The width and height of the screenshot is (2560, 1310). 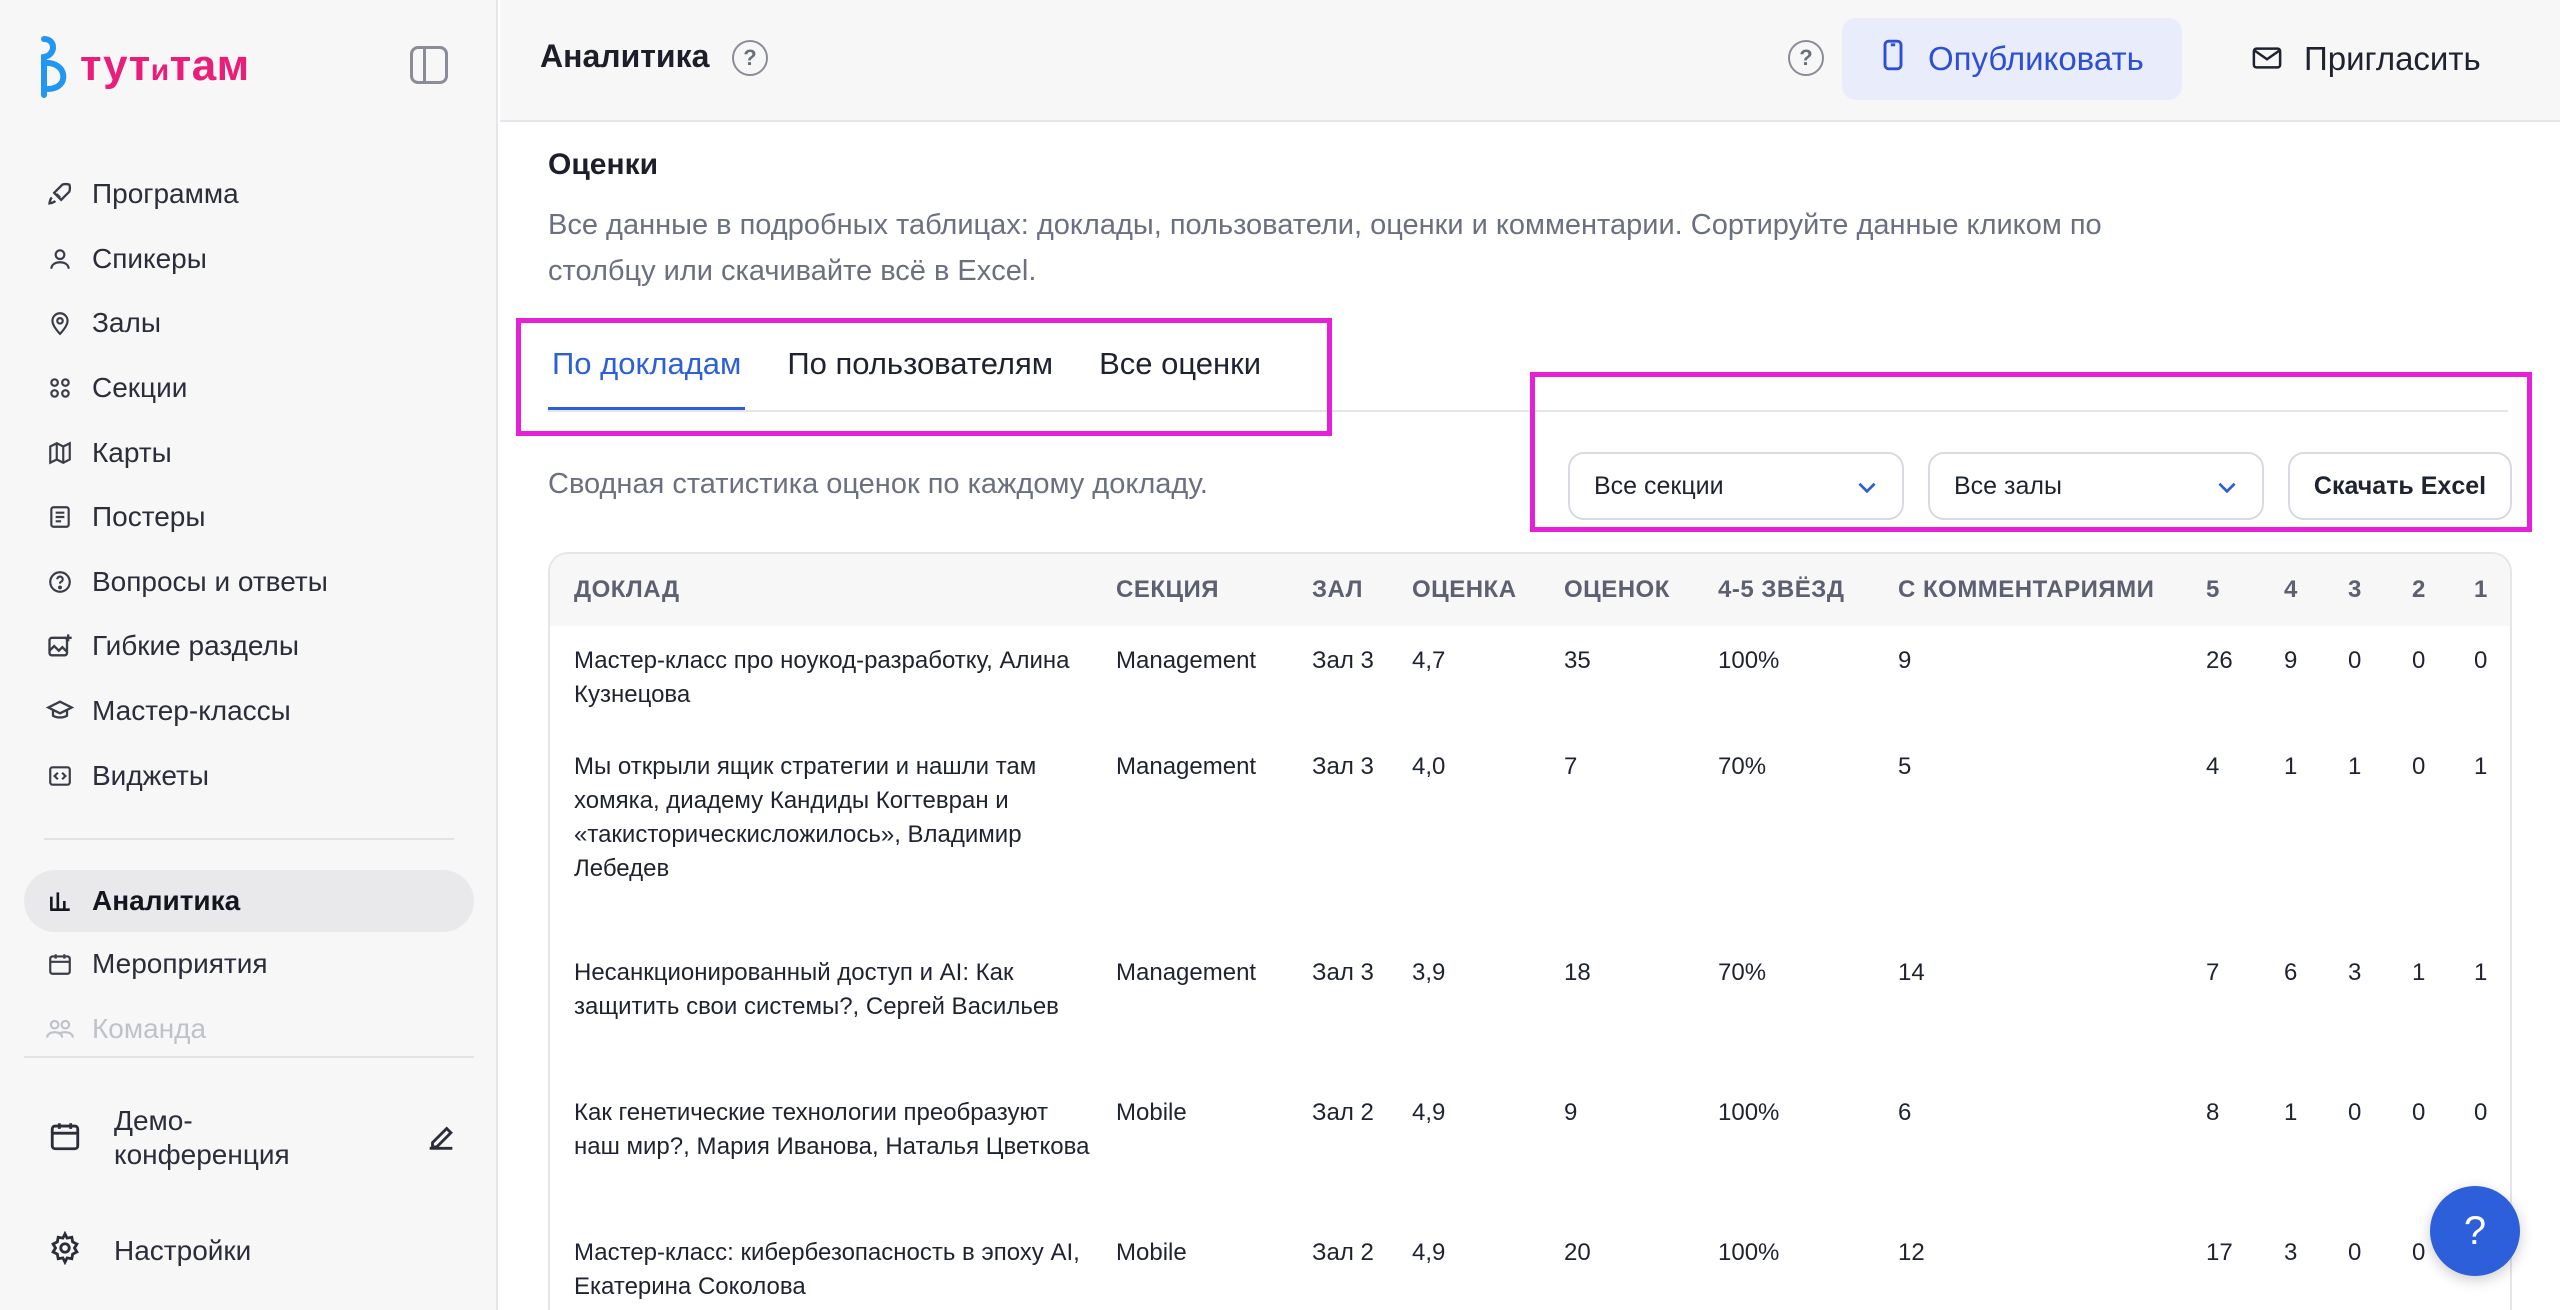 What do you see at coordinates (2219, 660) in the screenshot?
I see `table-cell: 26` at bounding box center [2219, 660].